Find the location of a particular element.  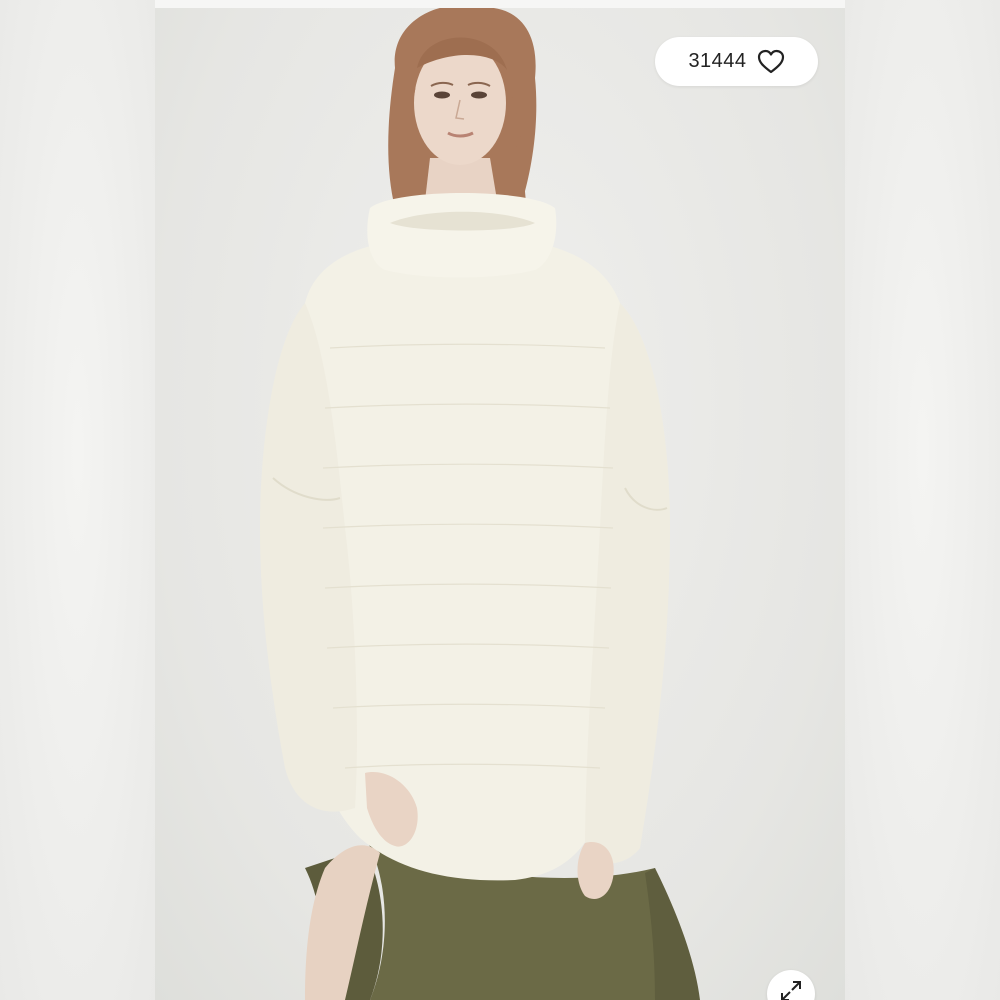

like-button: 31444 is located at coordinates (736, 61).